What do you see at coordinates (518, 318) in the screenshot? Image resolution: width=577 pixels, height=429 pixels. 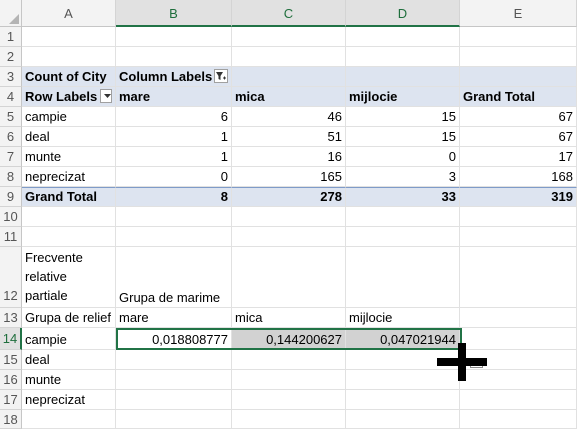 I see `cell-e13` at bounding box center [518, 318].